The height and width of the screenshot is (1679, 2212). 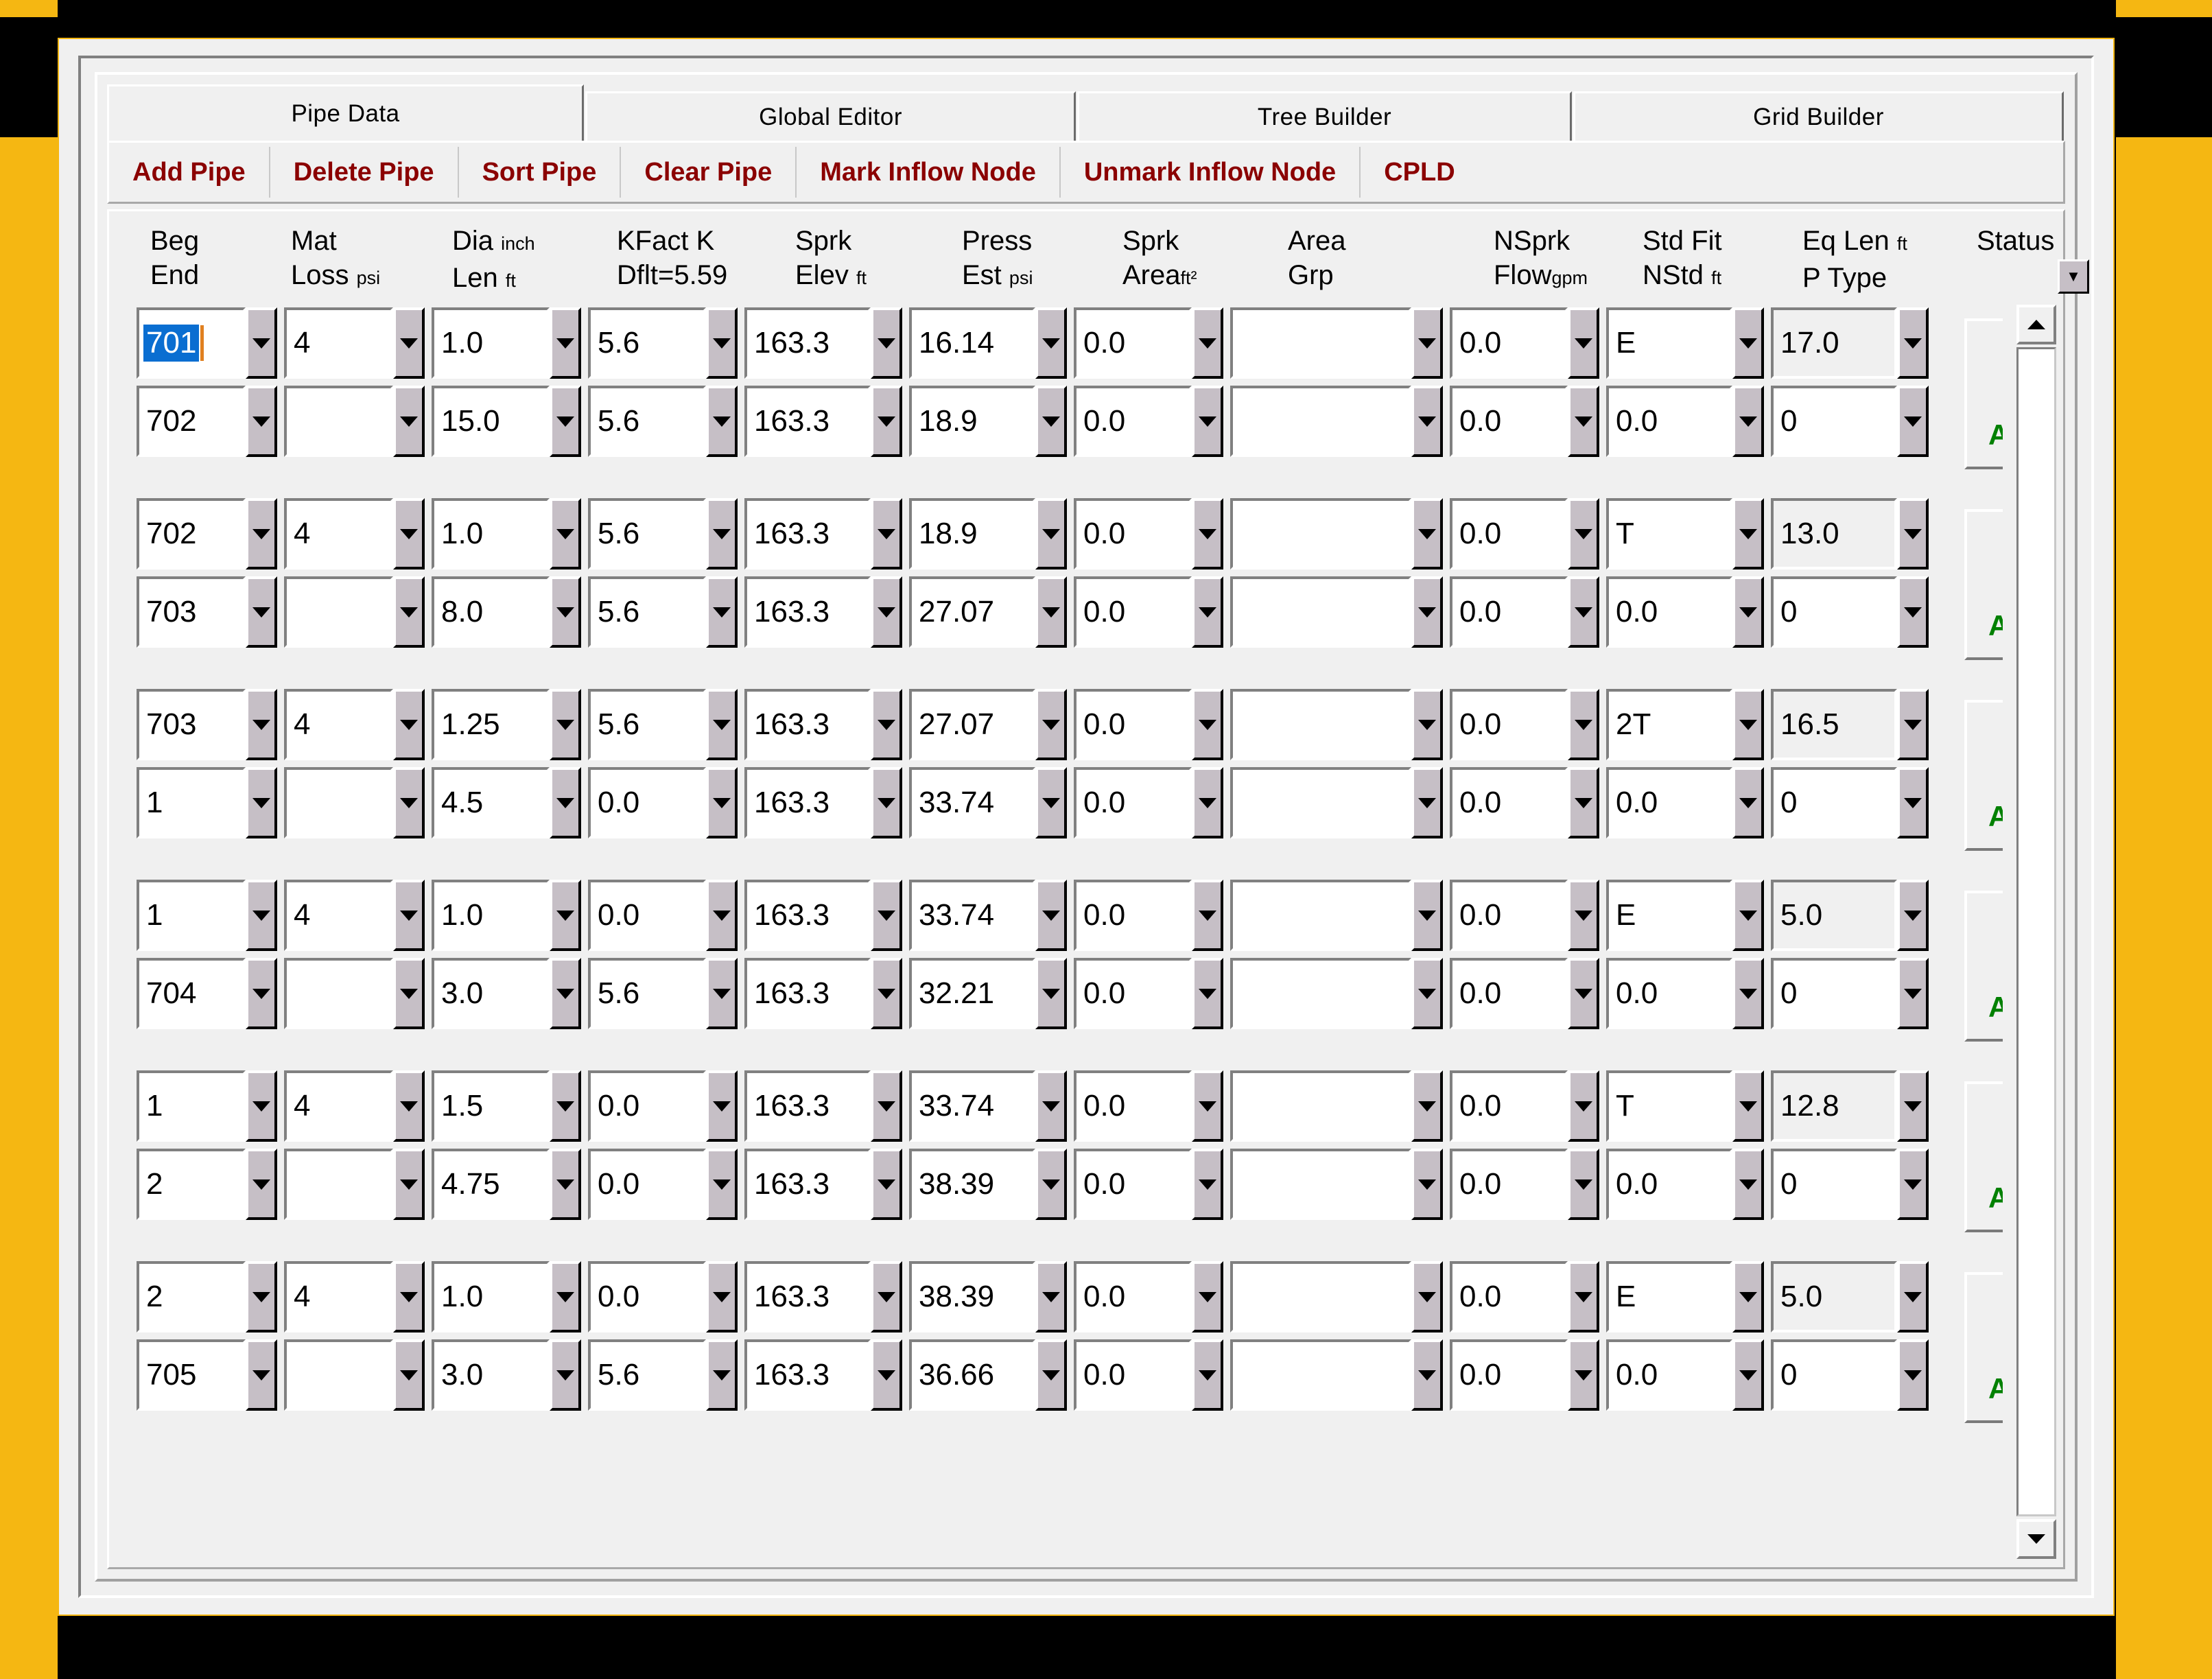 I want to click on press-est-field: 27.07, so click(x=972, y=724).